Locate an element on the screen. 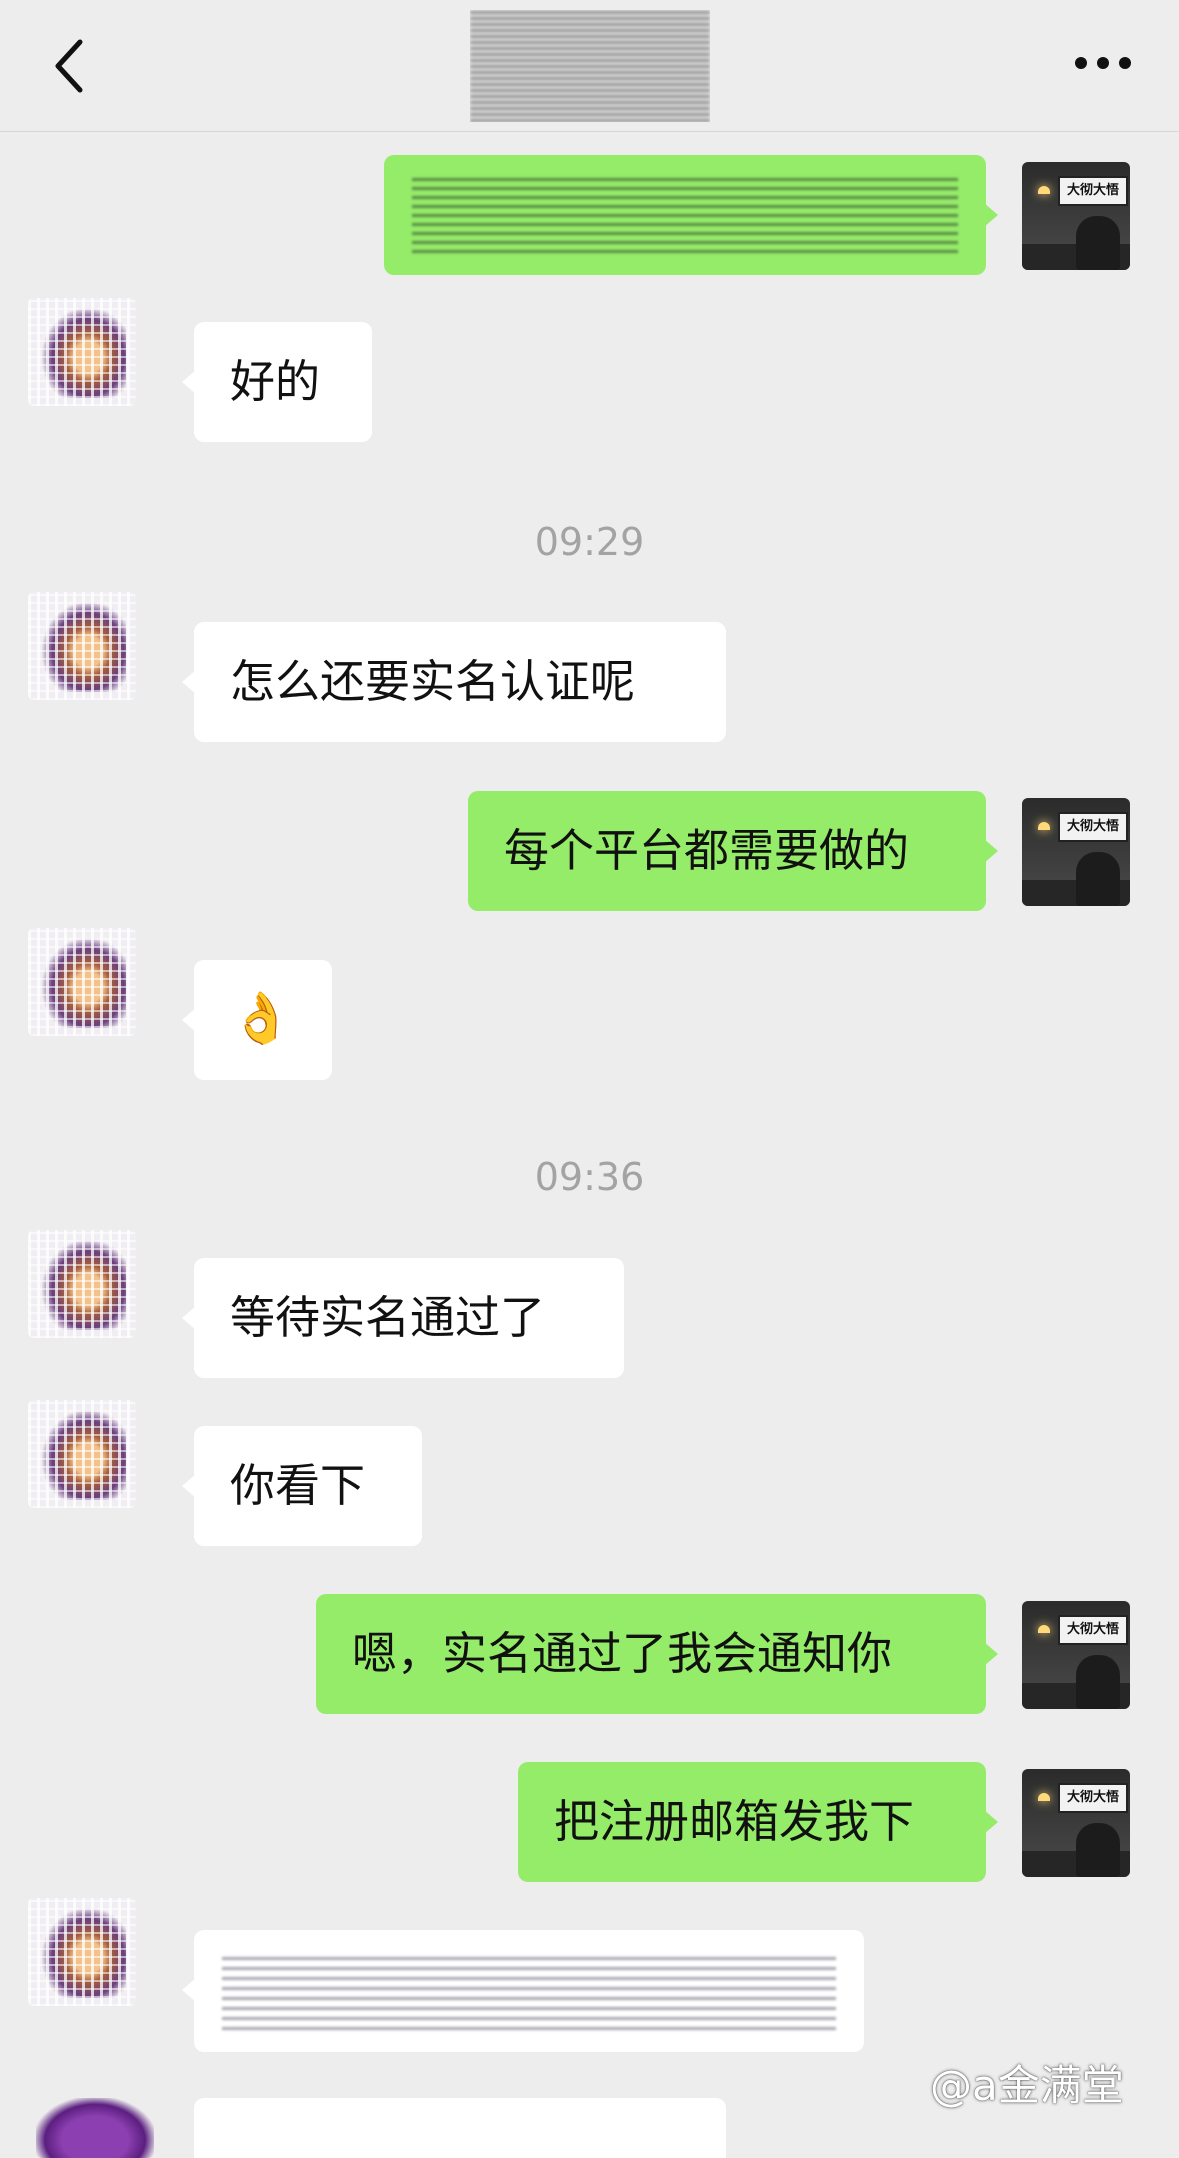 Image resolution: width=1179 pixels, height=2158 pixels. message-bubble-other: 👌 is located at coordinates (257, 1020).